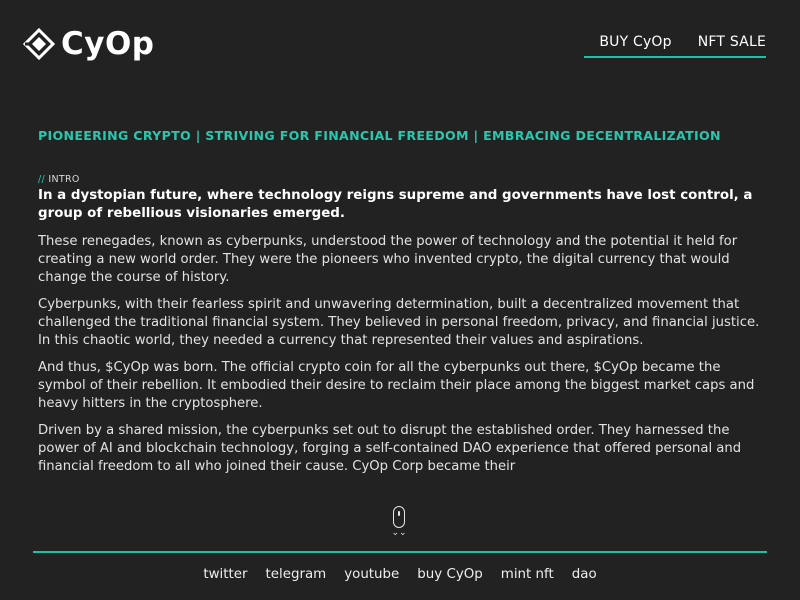 The image size is (800, 600). Describe the element at coordinates (732, 42) in the screenshot. I see `nft-sale-link: NFT SALE` at that location.